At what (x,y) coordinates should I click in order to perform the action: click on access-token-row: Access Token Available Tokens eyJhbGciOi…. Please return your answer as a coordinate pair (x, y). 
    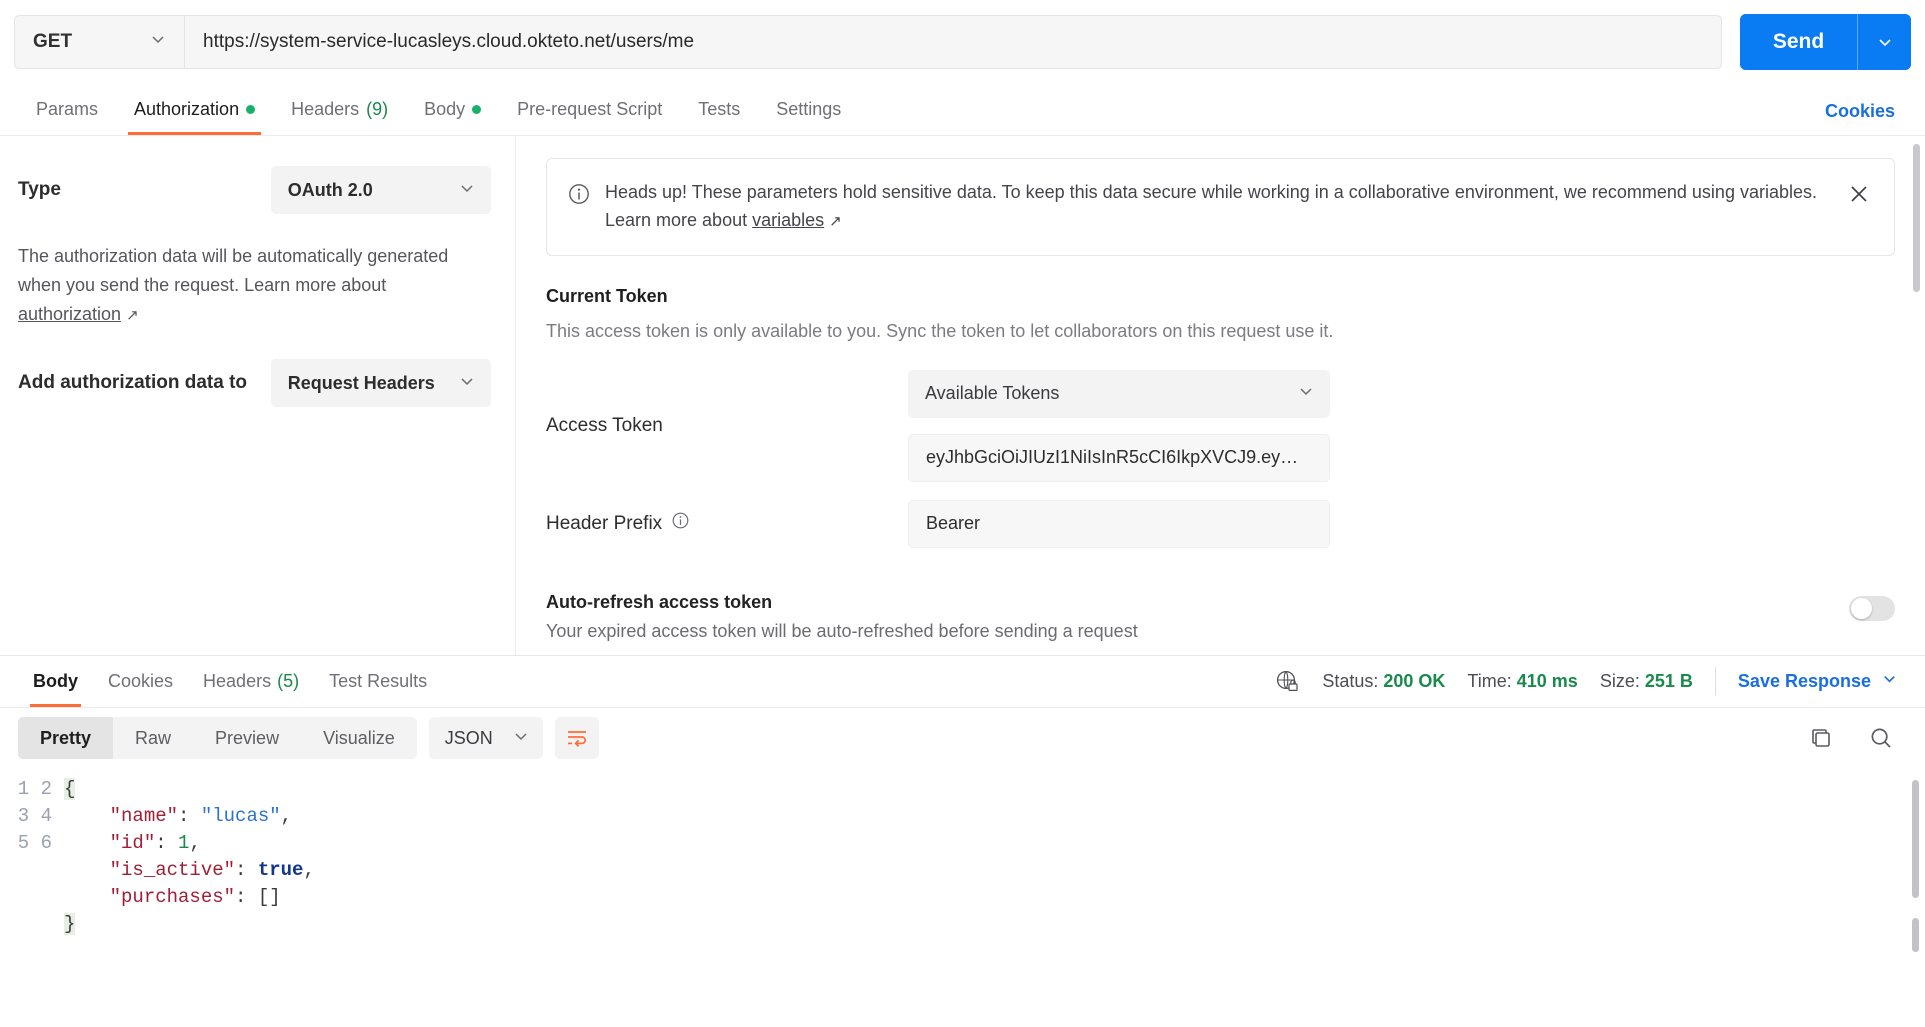
    Looking at the image, I should click on (1220, 425).